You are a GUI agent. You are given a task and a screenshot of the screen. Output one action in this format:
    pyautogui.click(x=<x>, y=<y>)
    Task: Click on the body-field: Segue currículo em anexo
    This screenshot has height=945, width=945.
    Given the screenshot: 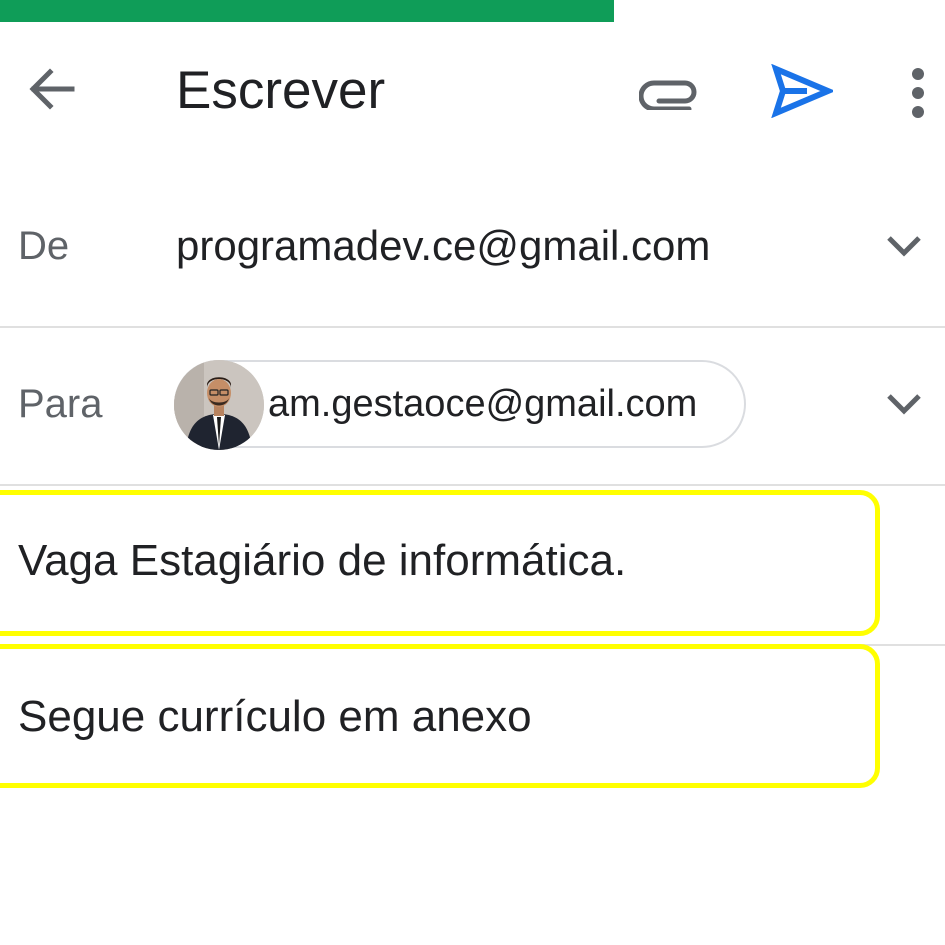 What is the action you would take?
    pyautogui.click(x=275, y=717)
    